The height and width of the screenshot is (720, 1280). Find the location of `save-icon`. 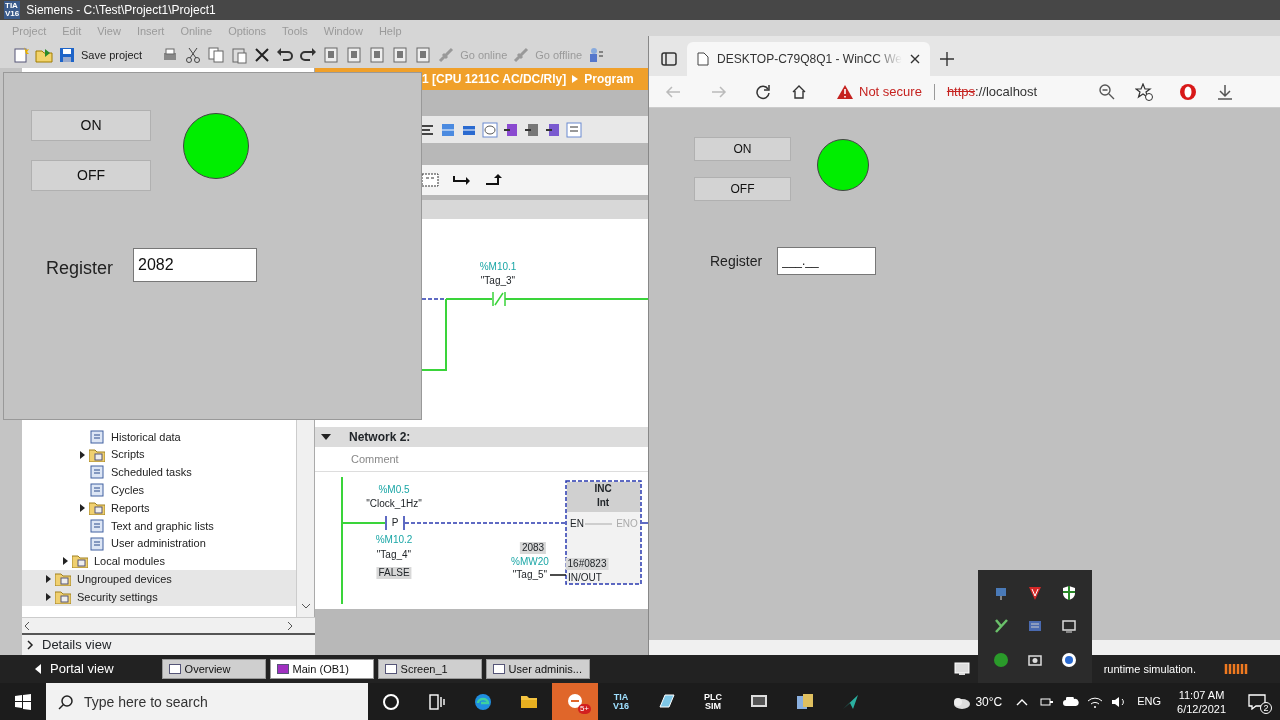

save-icon is located at coordinates (67, 55).